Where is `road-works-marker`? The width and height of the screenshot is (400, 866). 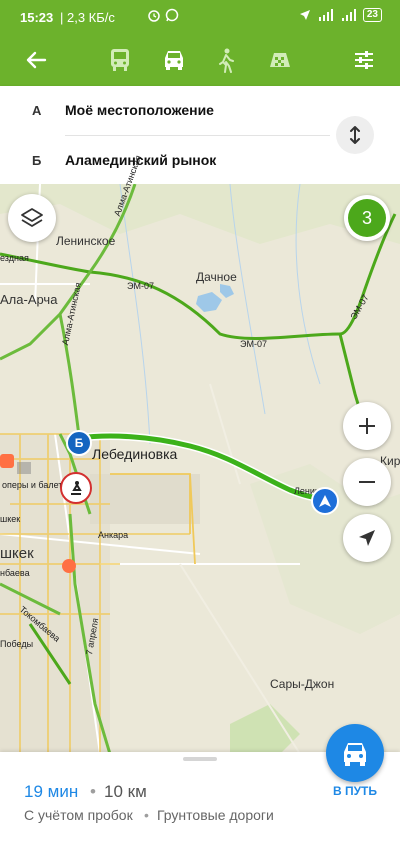 road-works-marker is located at coordinates (76, 488).